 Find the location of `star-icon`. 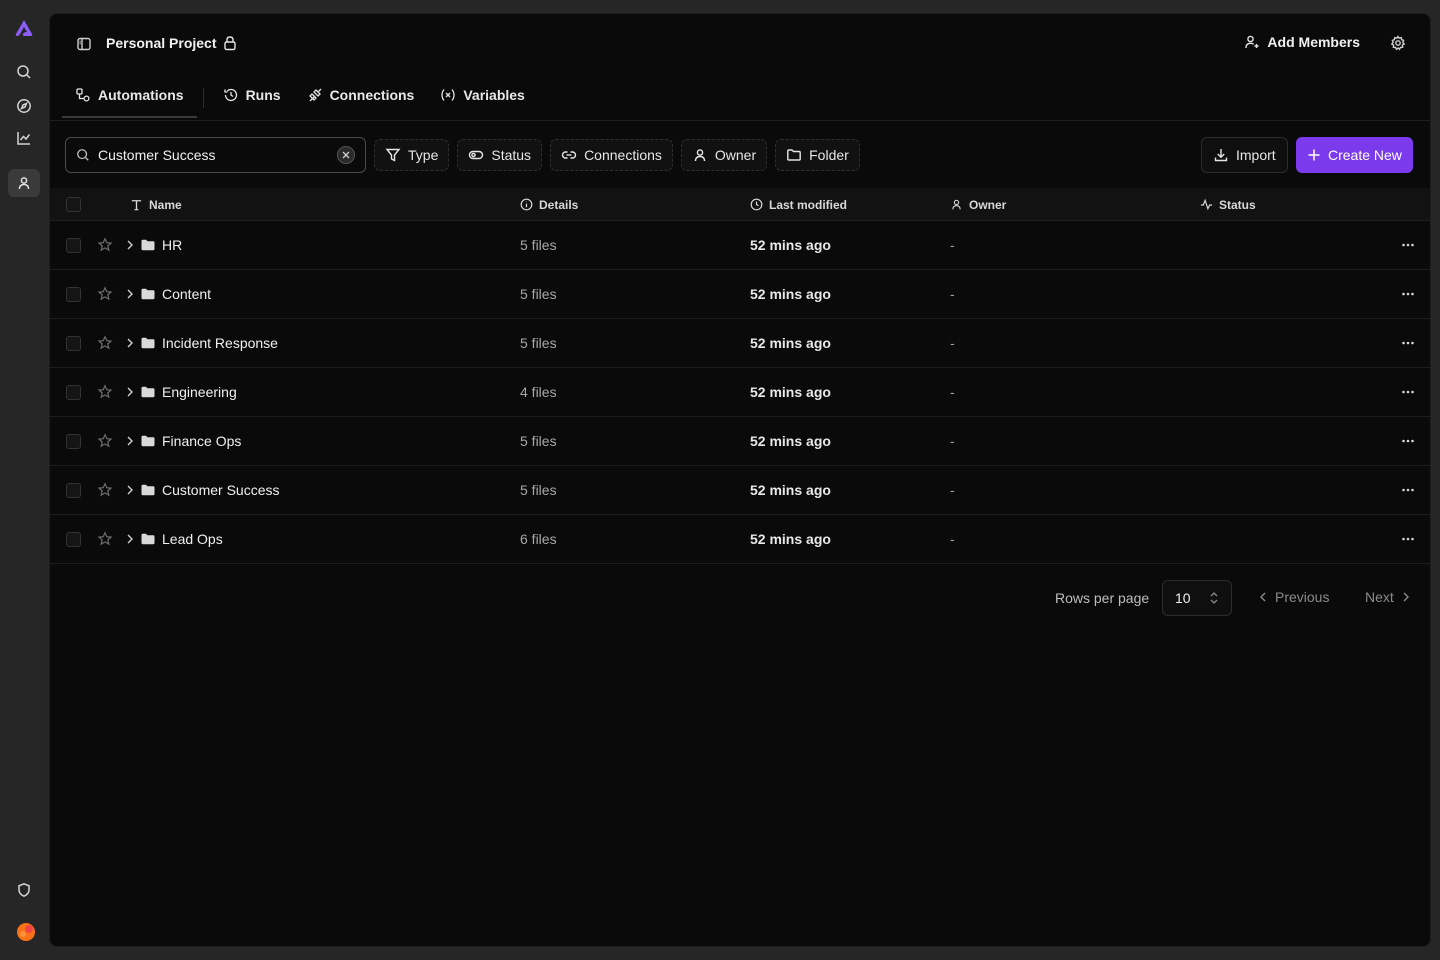

star-icon is located at coordinates (105, 342).